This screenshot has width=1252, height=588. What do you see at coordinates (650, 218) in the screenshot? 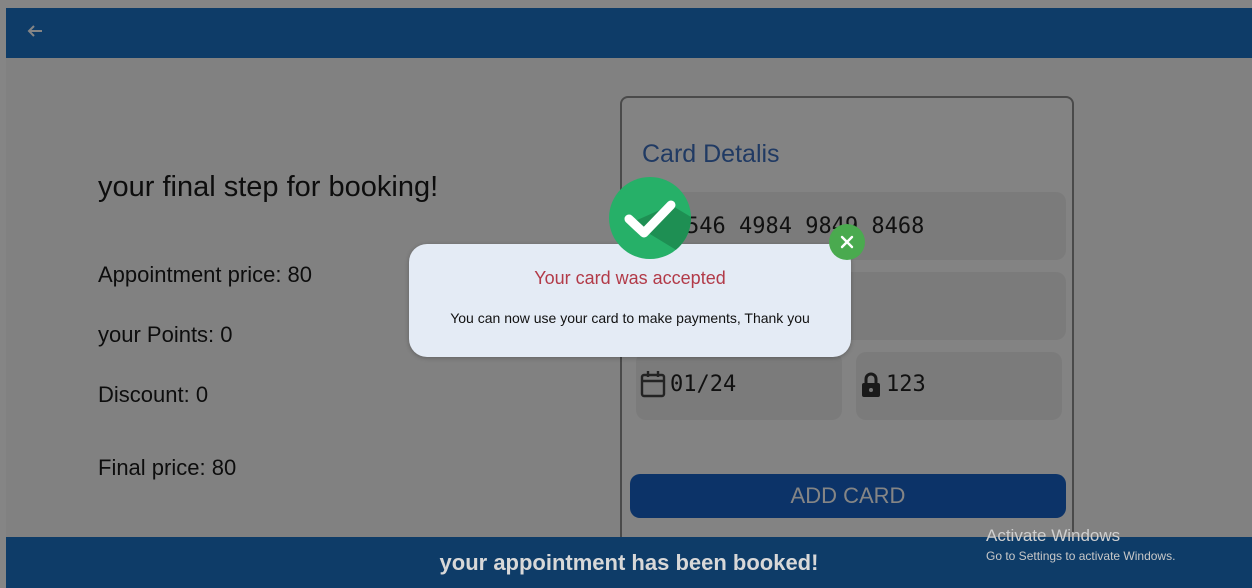
I see `check-icon` at bounding box center [650, 218].